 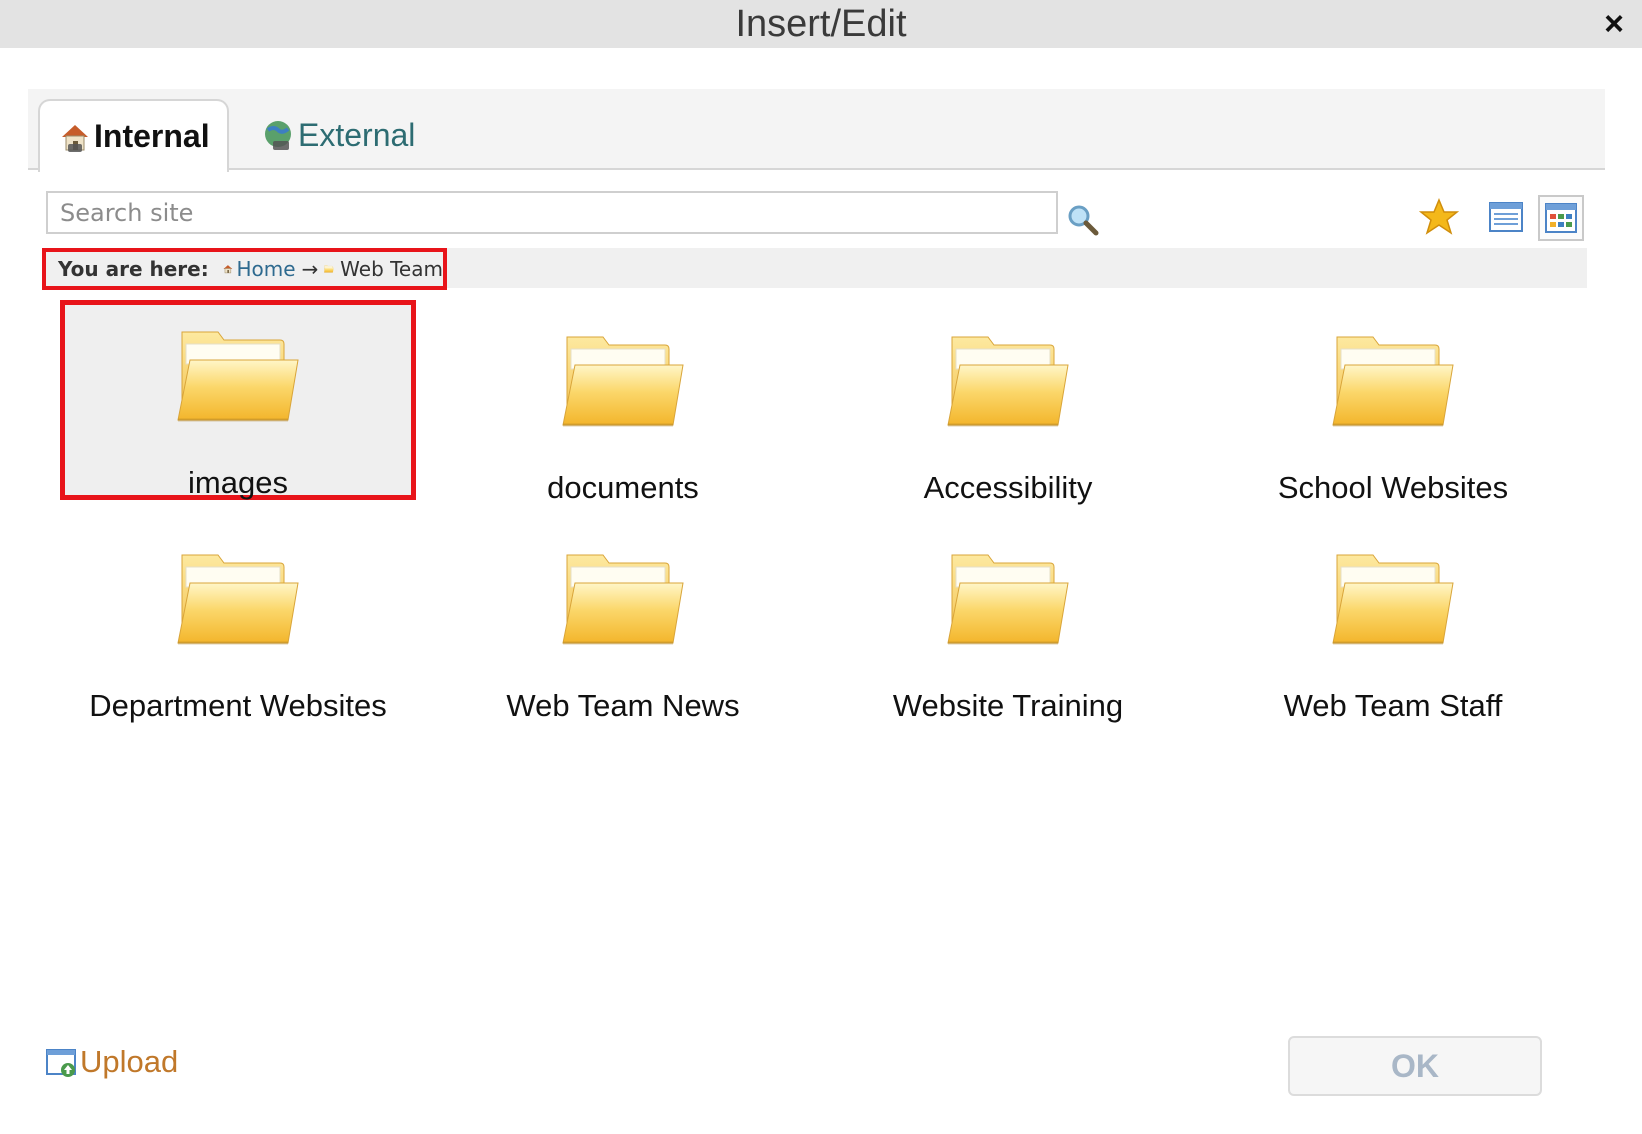 I want to click on search-input, so click(x=552, y=212).